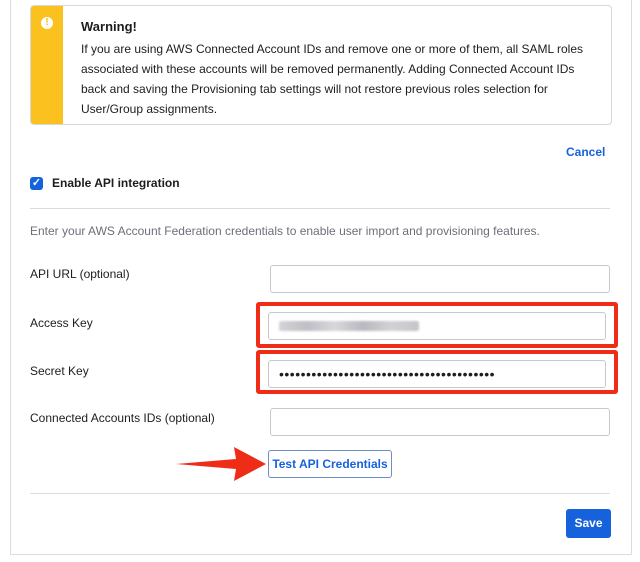 The width and height of the screenshot is (640, 562). What do you see at coordinates (122, 418) in the screenshot?
I see `connected-accounts-label: Connected Accounts IDs (optional)` at bounding box center [122, 418].